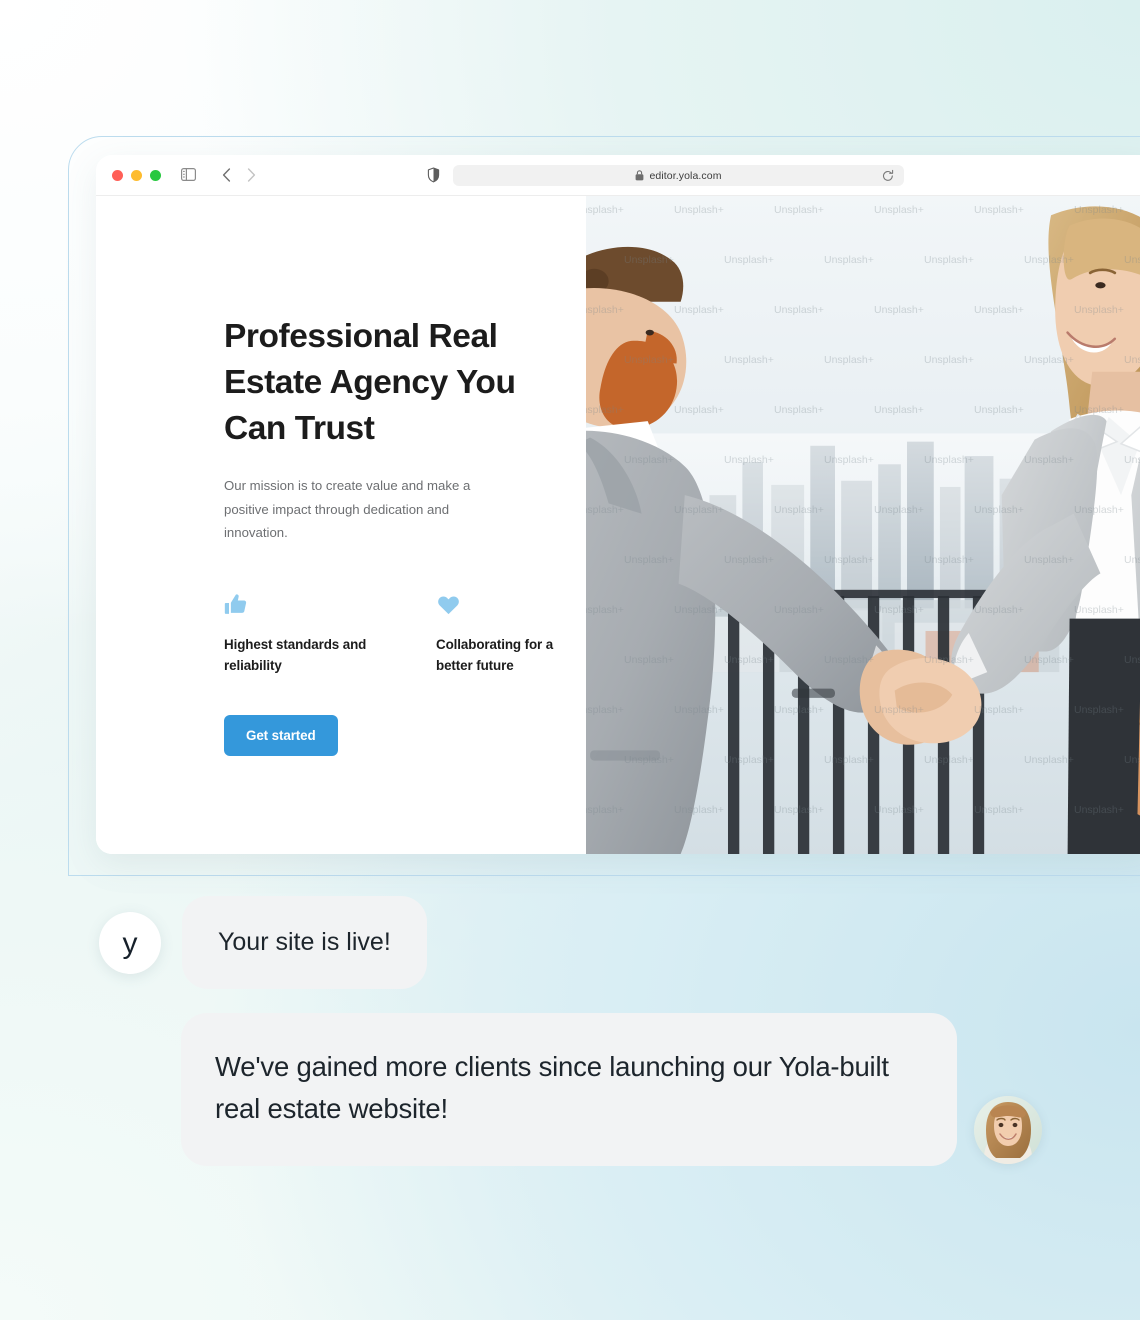  I want to click on address-bar: editor.yola.com, so click(678, 175).